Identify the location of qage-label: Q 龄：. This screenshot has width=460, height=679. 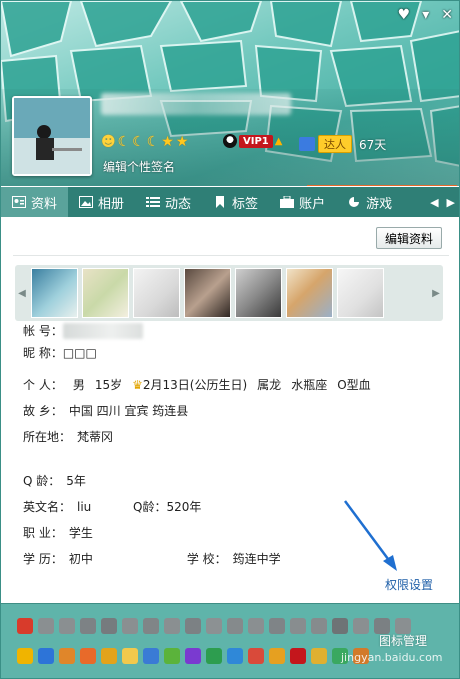
(42, 481).